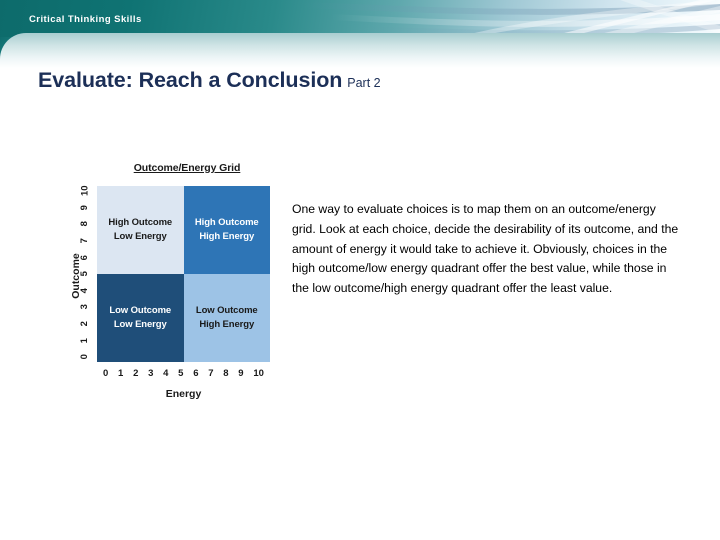 Image resolution: width=720 pixels, height=540 pixels. I want to click on x-tick: 3, so click(151, 373).